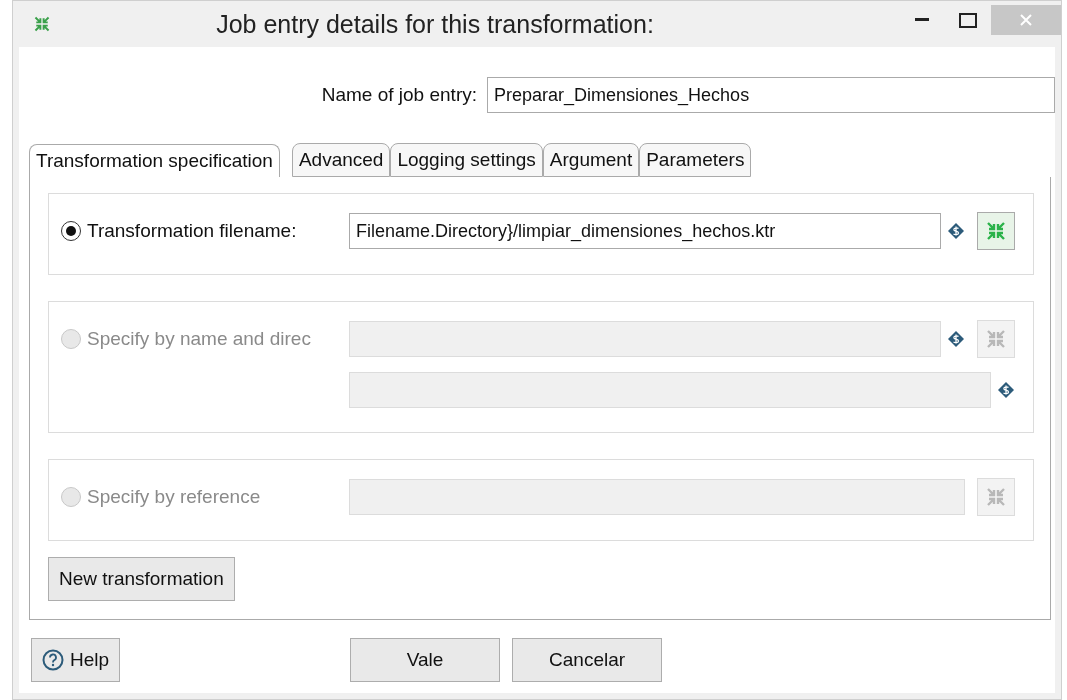 Image resolution: width=1067 pixels, height=700 pixels. What do you see at coordinates (425, 660) in the screenshot?
I see `dialog-button: Vale` at bounding box center [425, 660].